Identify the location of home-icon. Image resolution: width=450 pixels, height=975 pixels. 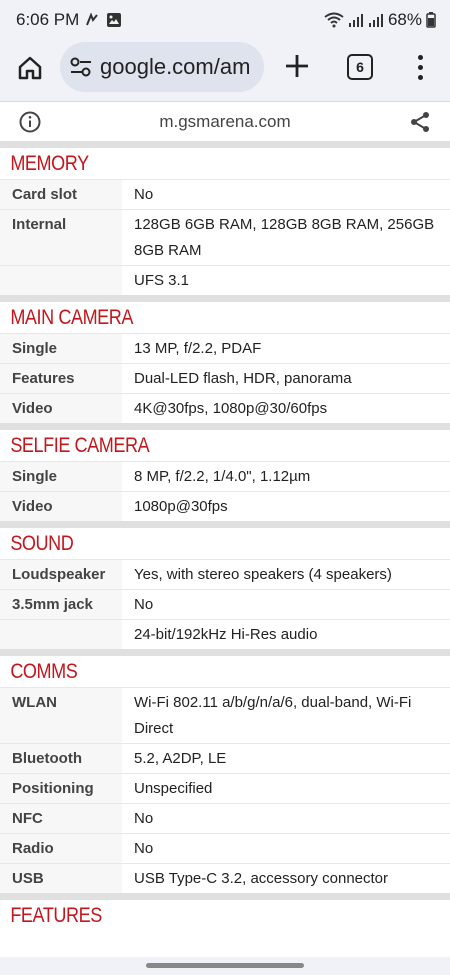
(30, 68).